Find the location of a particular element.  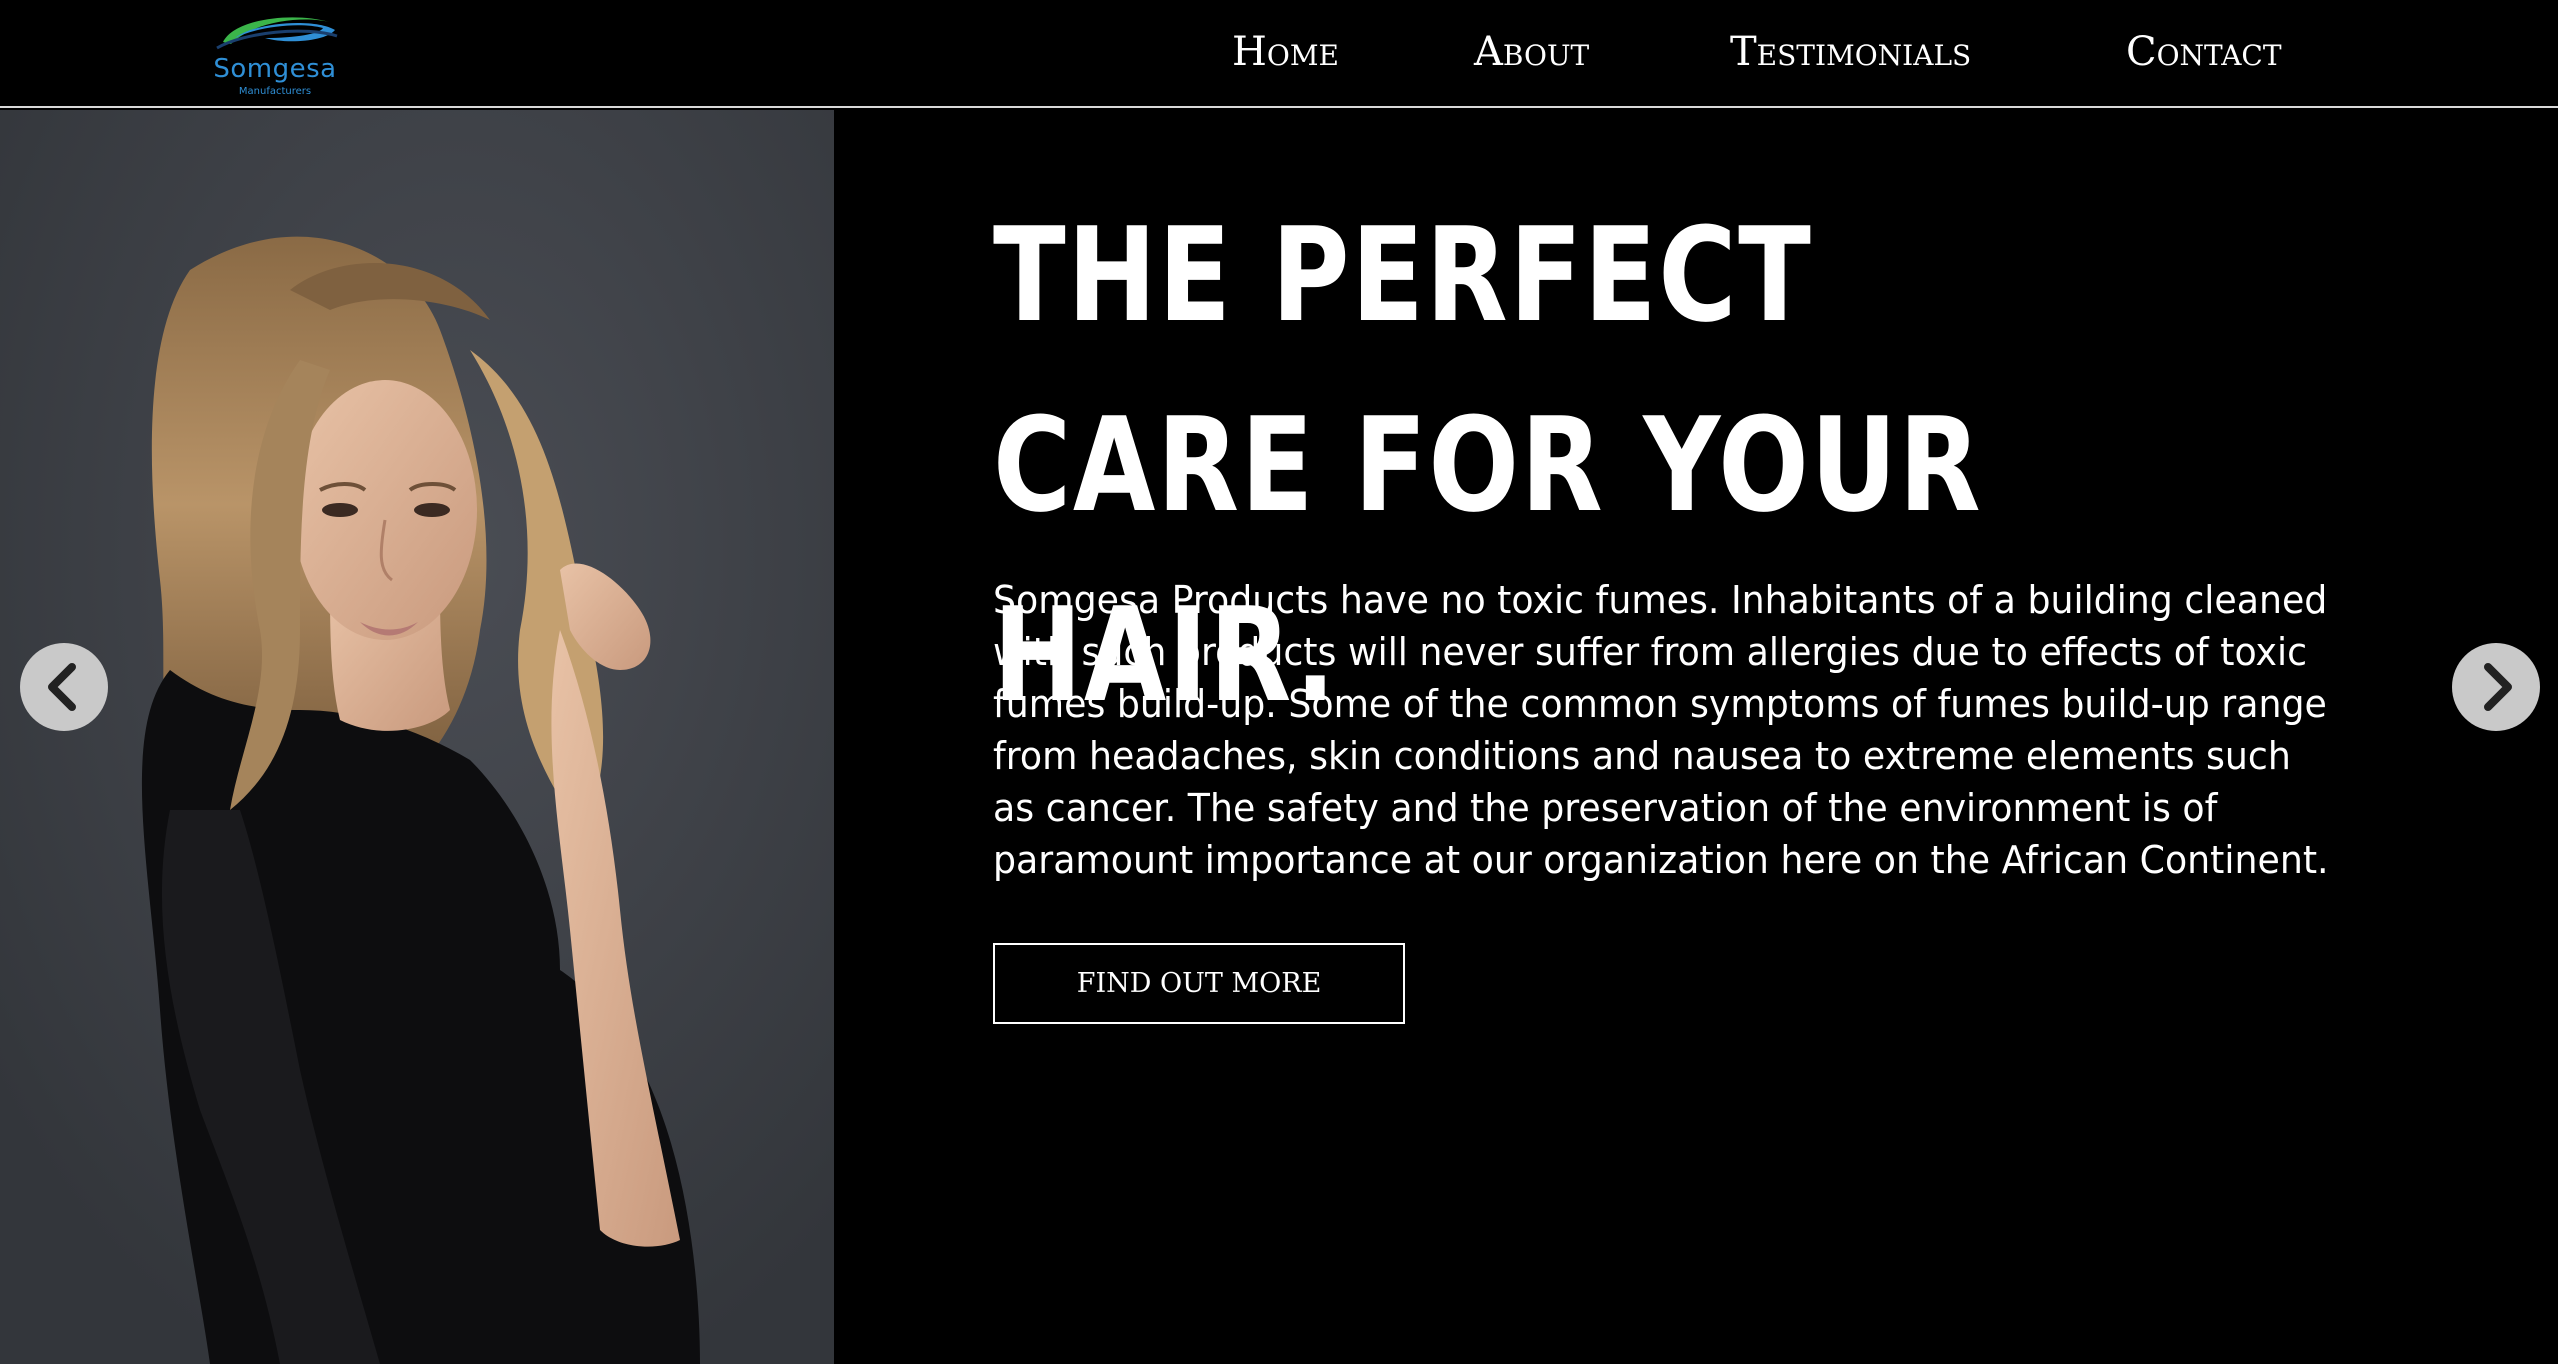

brand-tagline: Manufacturers is located at coordinates (275, 91).